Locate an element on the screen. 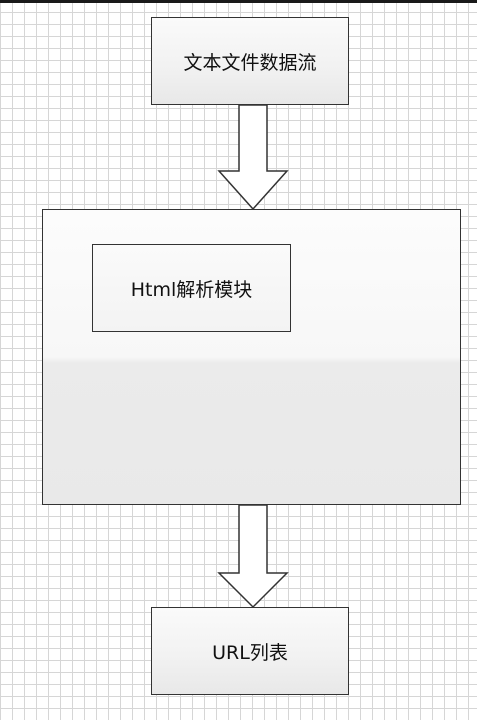 Image resolution: width=477 pixels, height=720 pixels. source-node: 文本文件数据流 is located at coordinates (250, 61).